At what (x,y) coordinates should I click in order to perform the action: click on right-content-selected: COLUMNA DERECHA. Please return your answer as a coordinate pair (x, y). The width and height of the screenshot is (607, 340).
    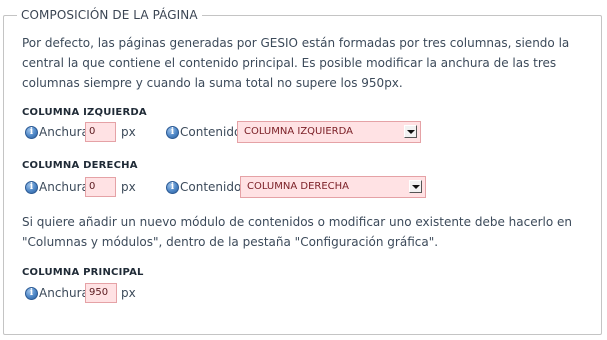
    Looking at the image, I should click on (298, 186).